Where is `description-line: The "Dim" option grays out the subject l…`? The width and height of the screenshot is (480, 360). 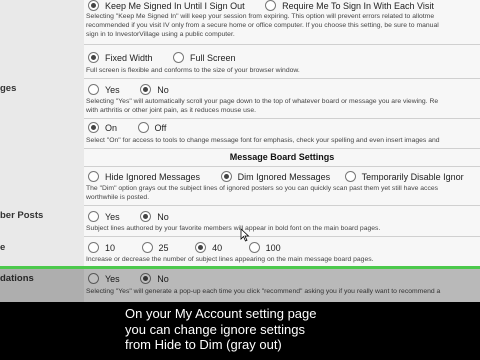 description-line: The "Dim" option grays out the subject l… is located at coordinates (262, 188).